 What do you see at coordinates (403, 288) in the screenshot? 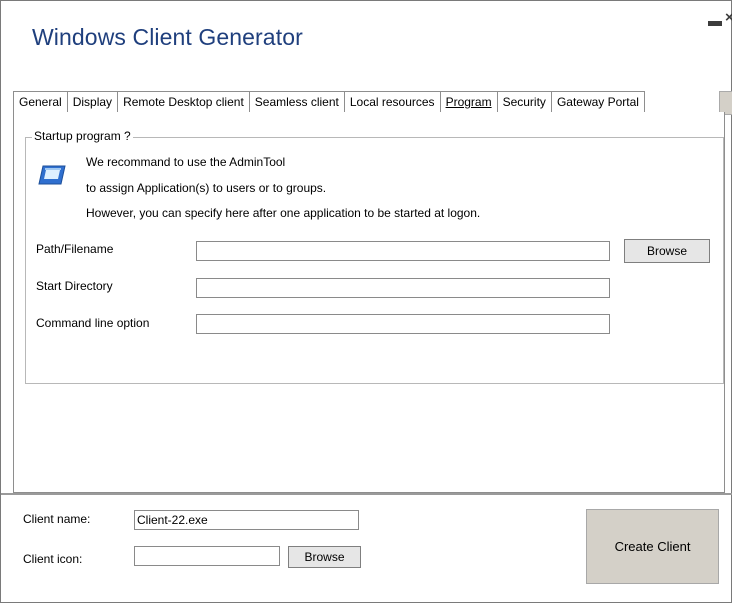
I see `start-directory-input` at bounding box center [403, 288].